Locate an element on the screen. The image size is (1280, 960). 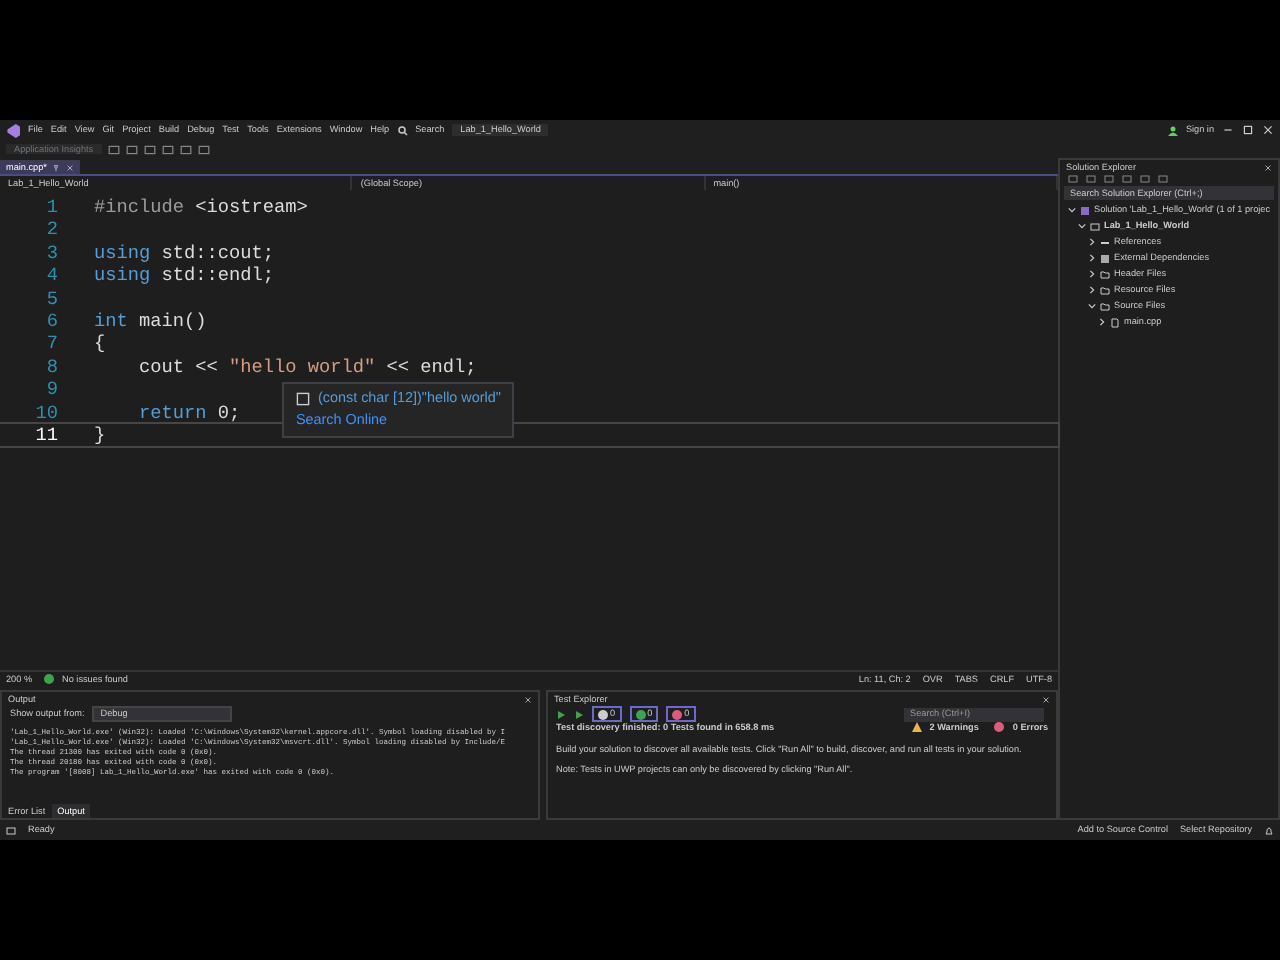
line-number: 2 is located at coordinates (52, 230).